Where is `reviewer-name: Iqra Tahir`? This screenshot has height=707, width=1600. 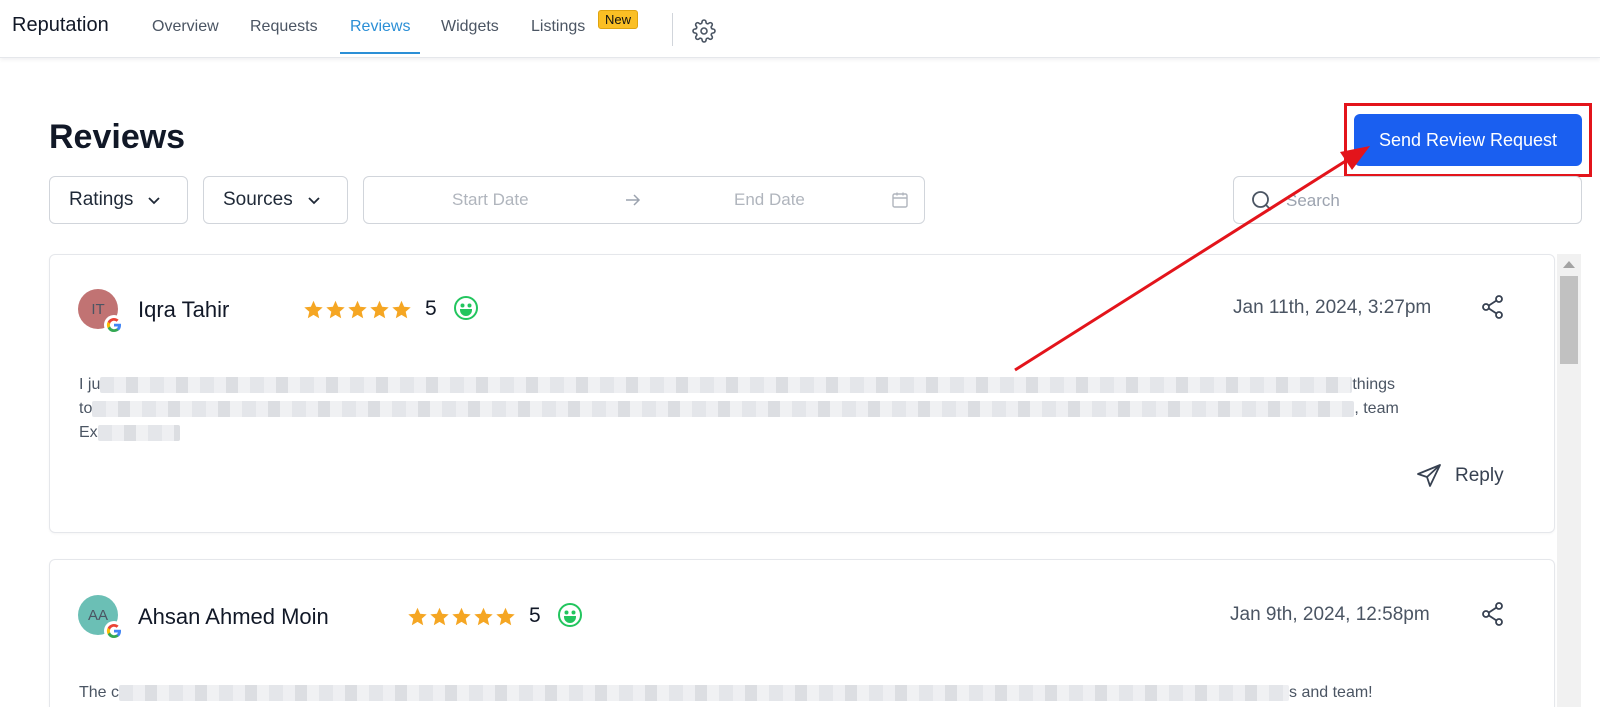
reviewer-name: Iqra Tahir is located at coordinates (184, 309).